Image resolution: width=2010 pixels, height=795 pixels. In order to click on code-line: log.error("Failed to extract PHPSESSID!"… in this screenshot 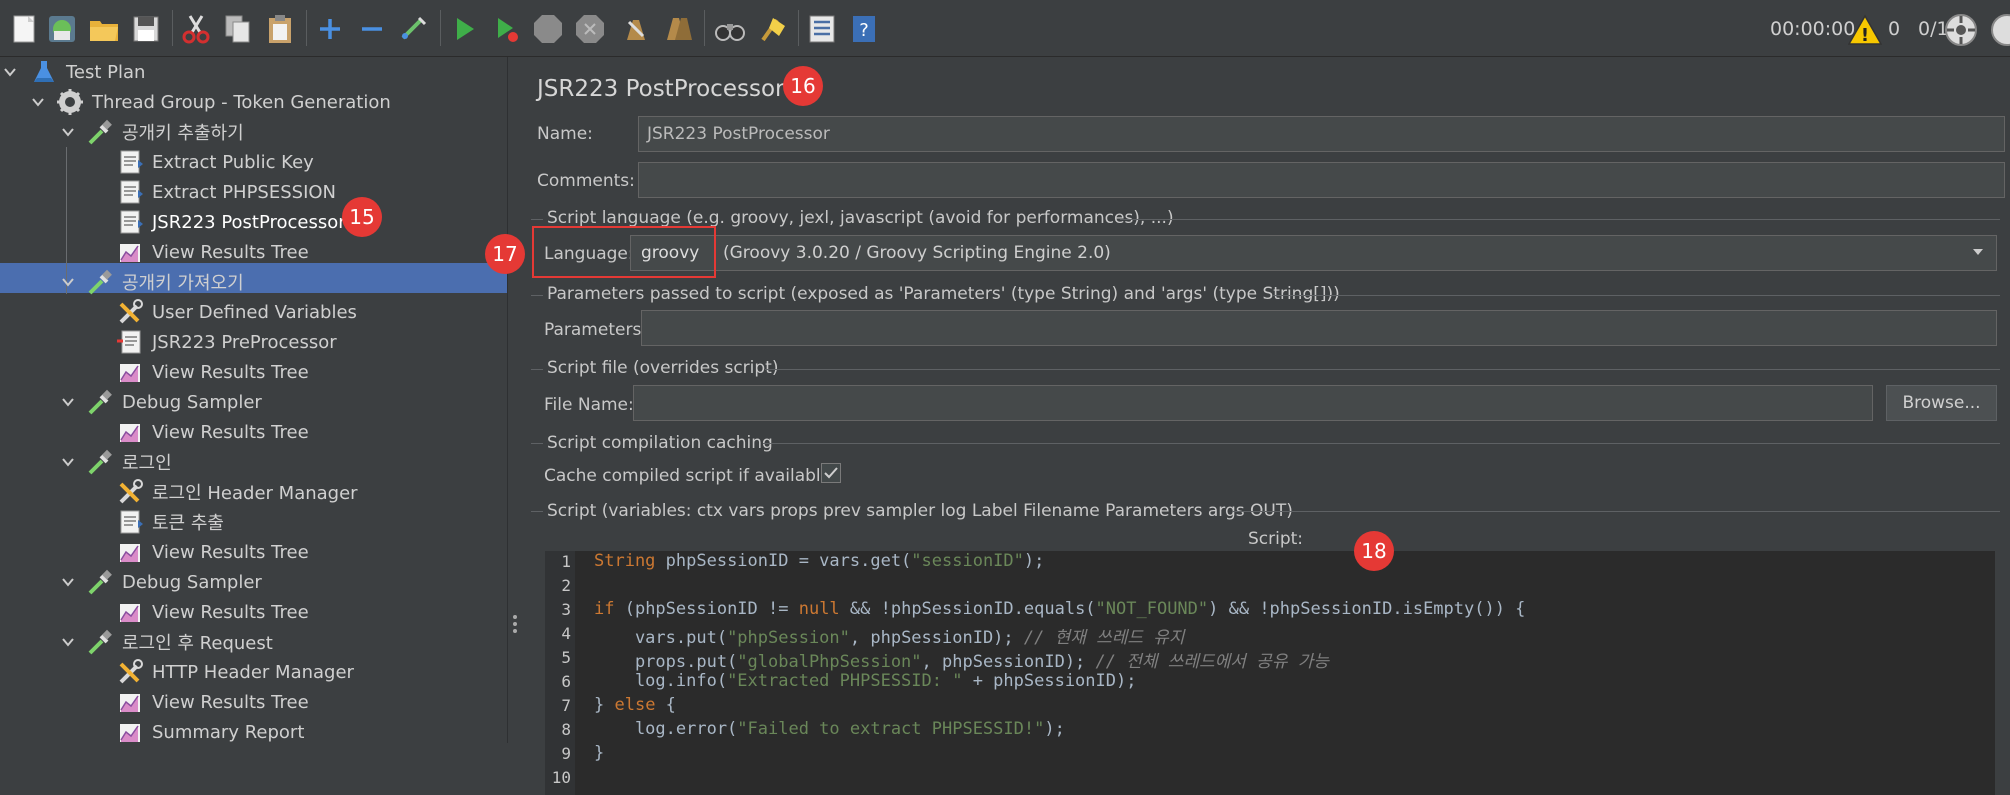, I will do `click(829, 729)`.